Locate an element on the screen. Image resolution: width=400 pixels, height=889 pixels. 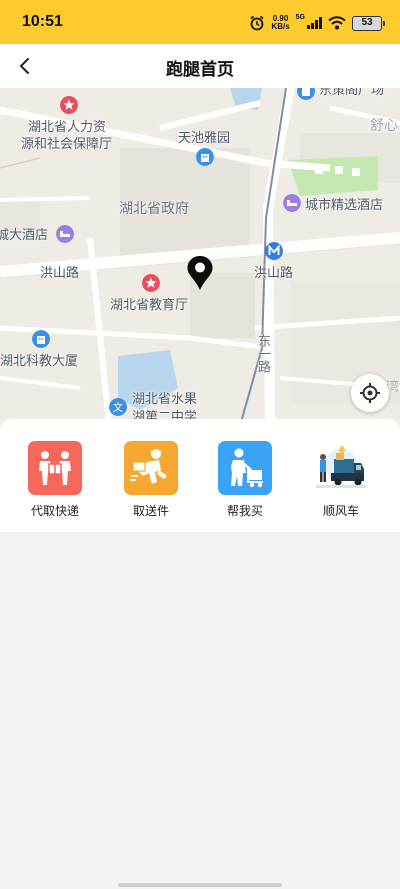
service-label: 取送件 is located at coordinates (150, 511).